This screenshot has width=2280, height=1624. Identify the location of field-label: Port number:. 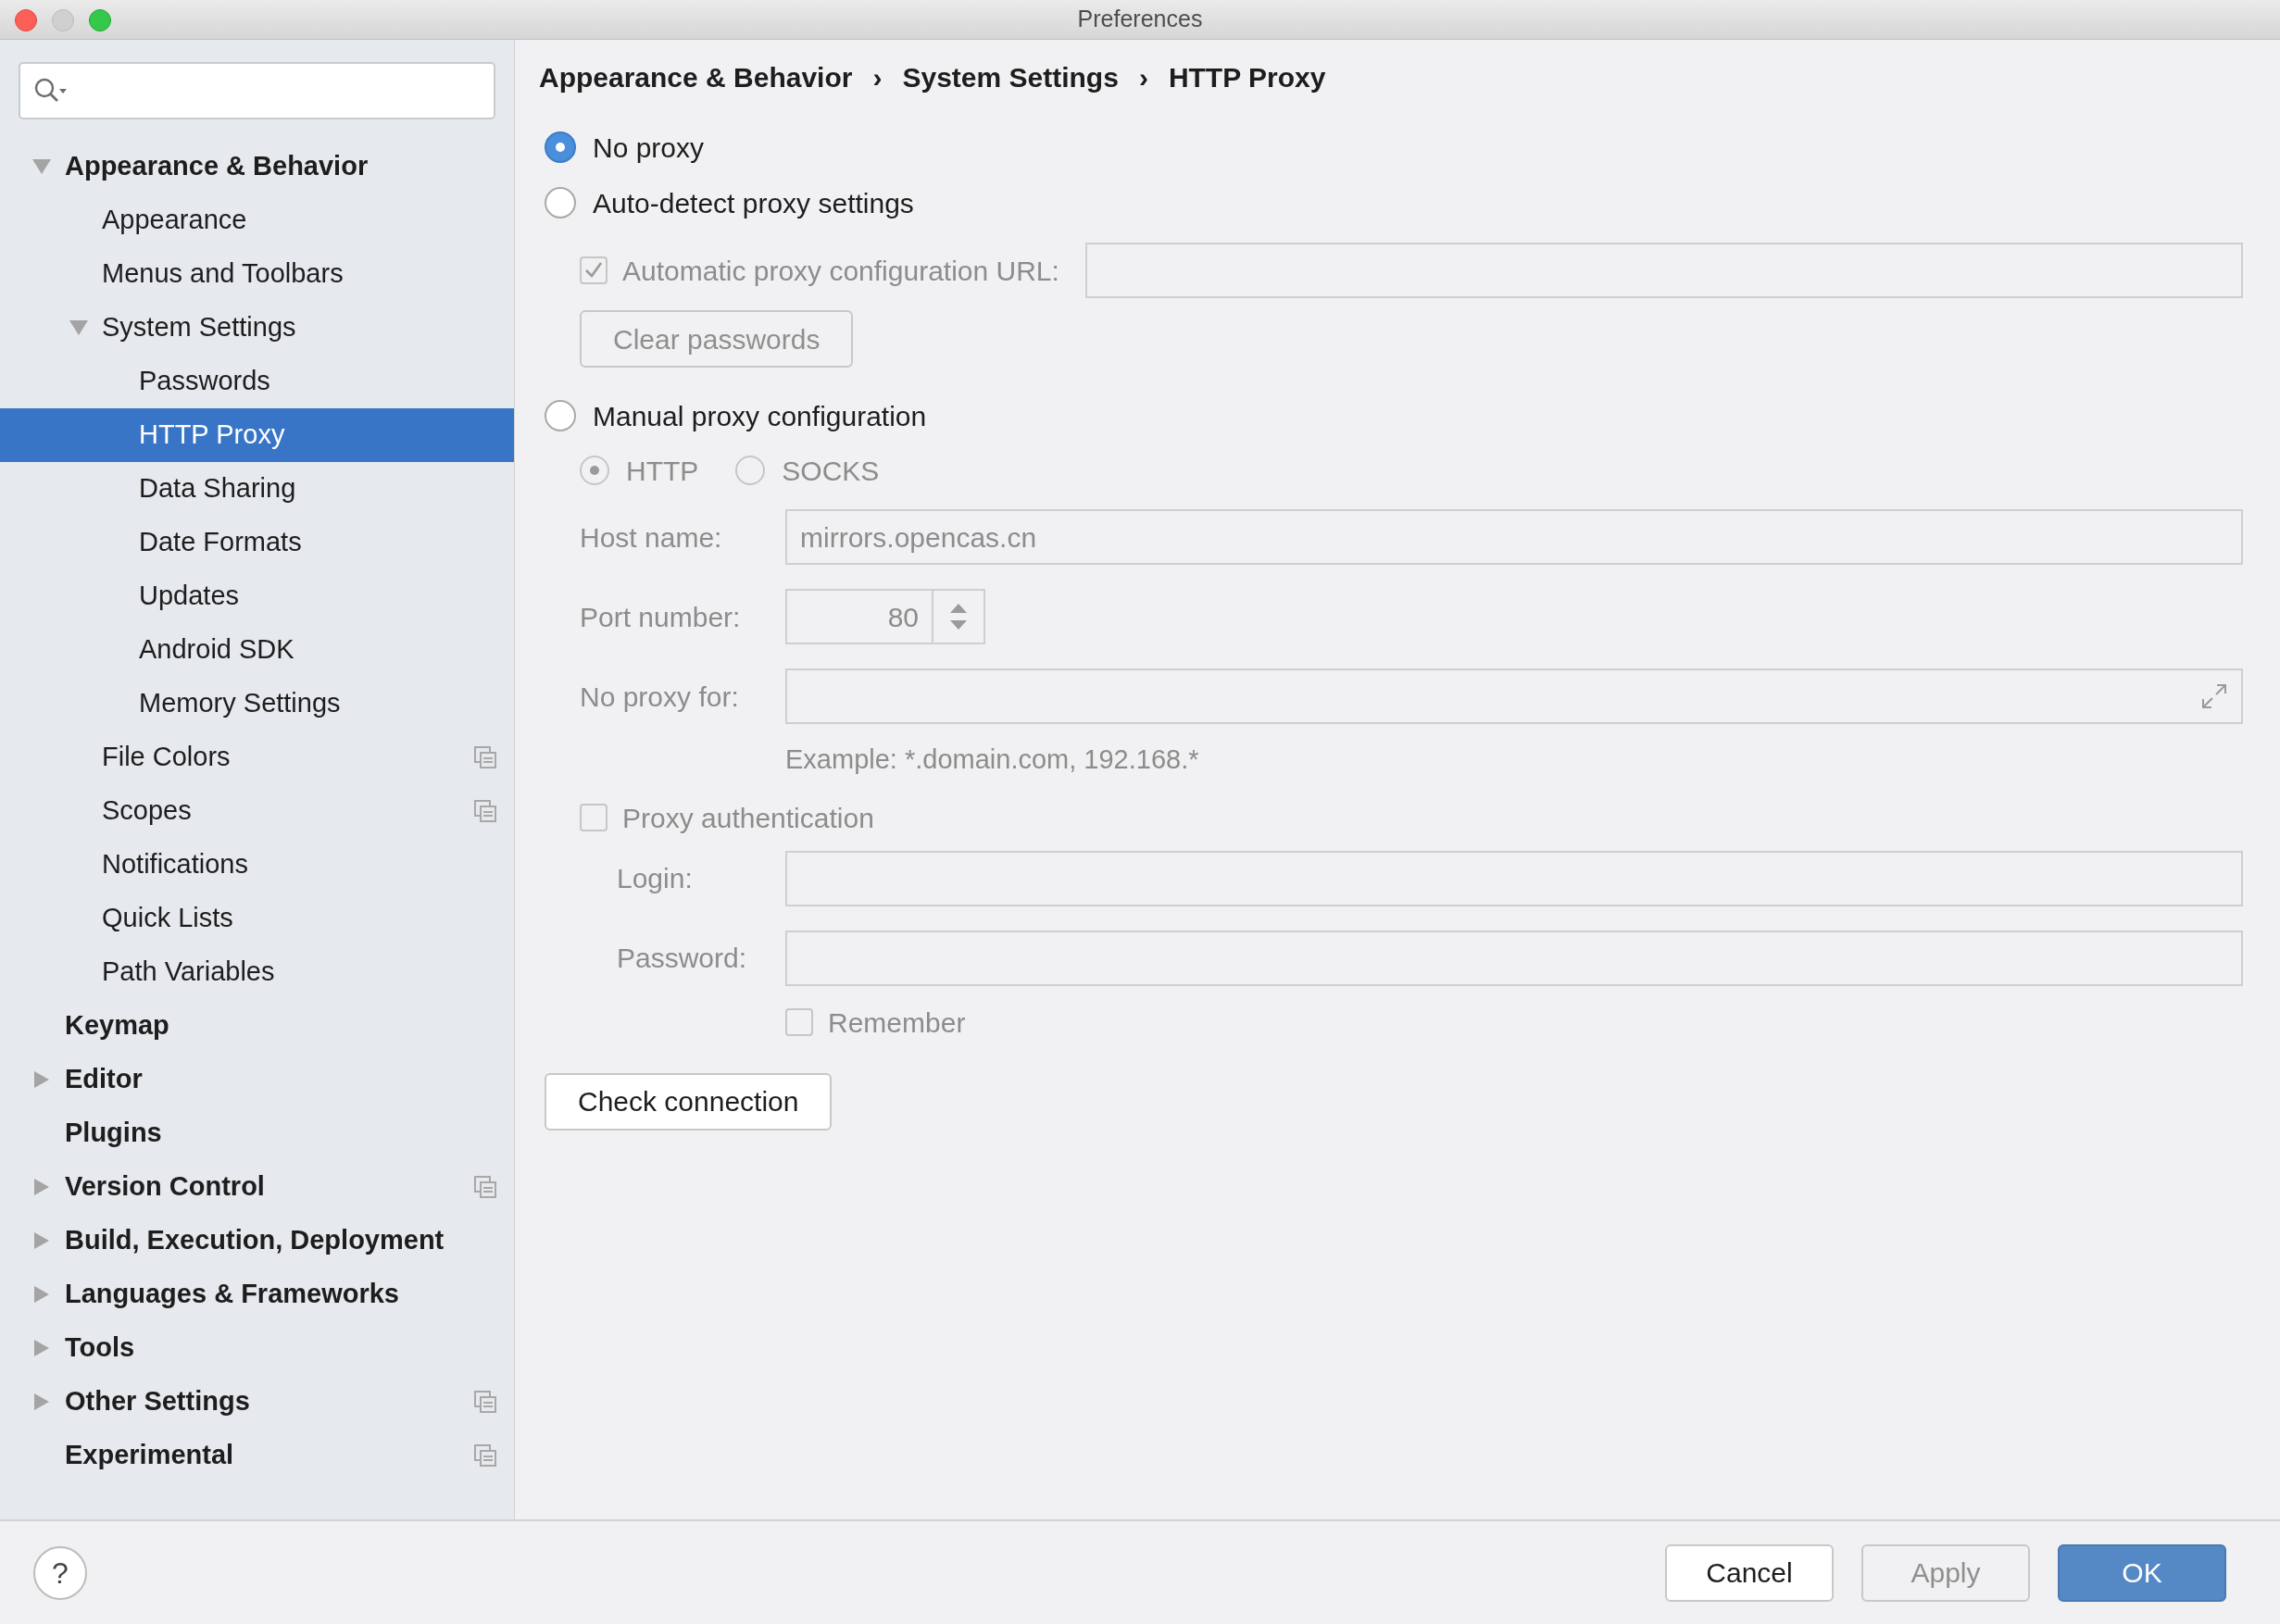
(661, 617).